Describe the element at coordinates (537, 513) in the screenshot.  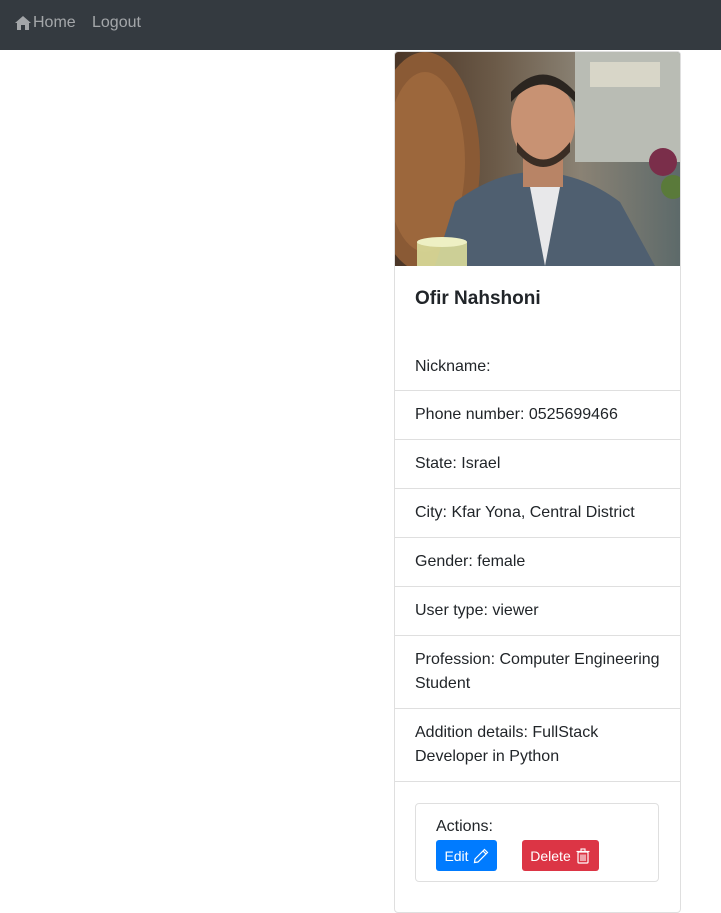
I see `detail-city: City: Kfar Yona, Central District` at that location.